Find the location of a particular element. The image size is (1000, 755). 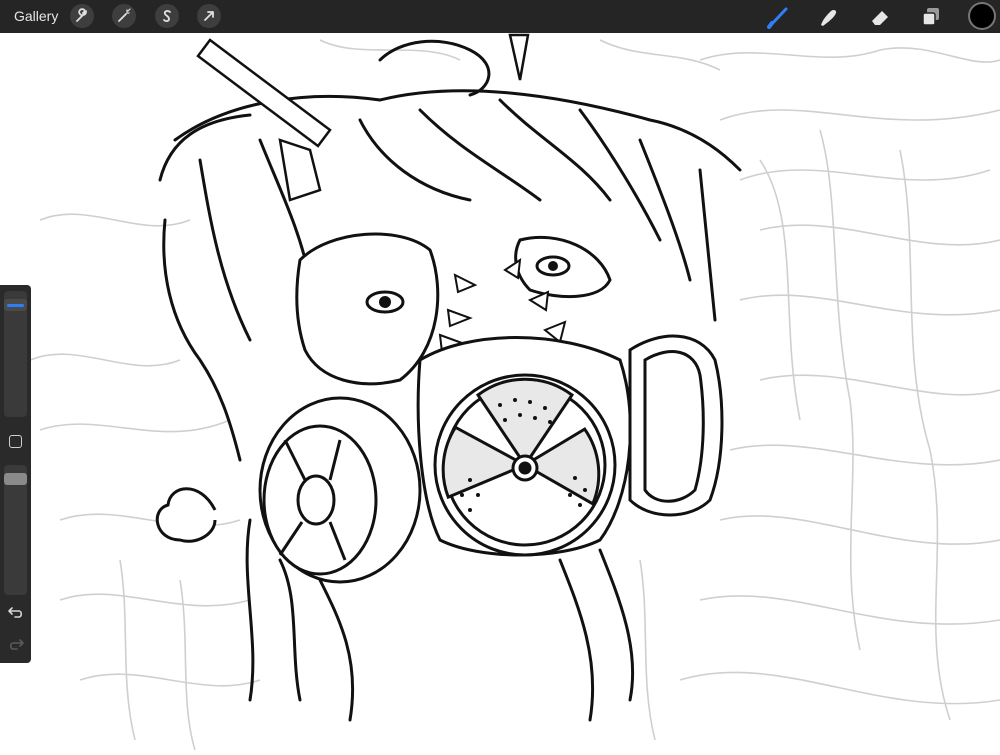

color-swatch is located at coordinates (982, 16).